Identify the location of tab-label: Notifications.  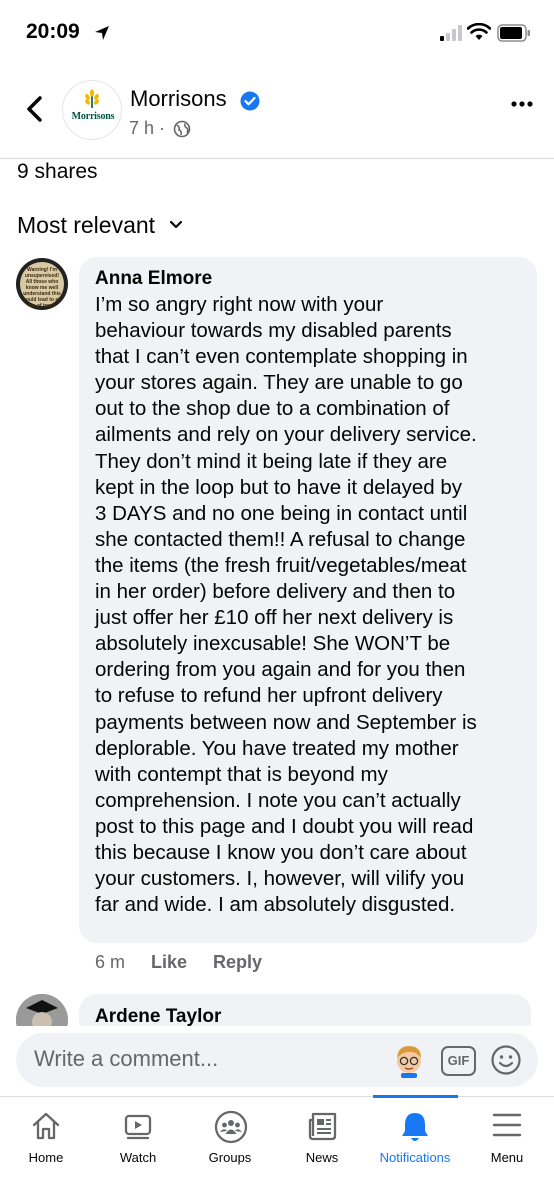
(415, 1157).